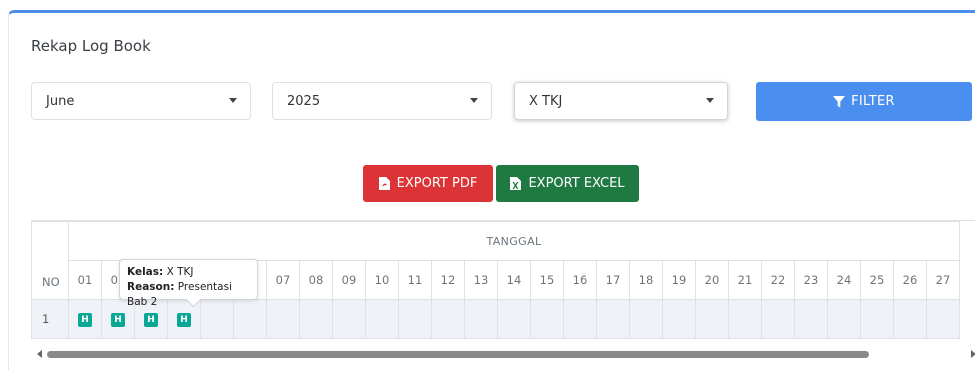 Image resolution: width=975 pixels, height=370 pixels. I want to click on file-pdf-icon, so click(384, 183).